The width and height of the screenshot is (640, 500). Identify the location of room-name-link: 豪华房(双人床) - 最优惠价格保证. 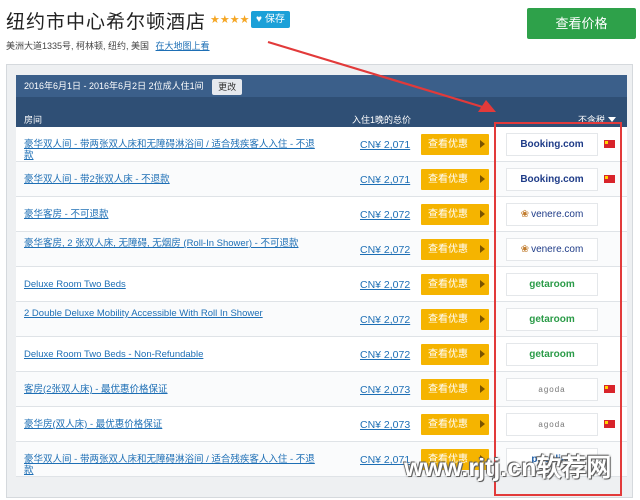
(174, 424).